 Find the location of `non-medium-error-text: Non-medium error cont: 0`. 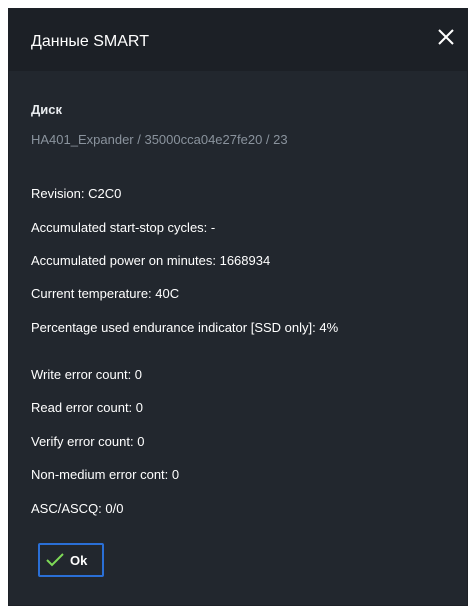

non-medium-error-text: Non-medium error cont: 0 is located at coordinates (105, 474).